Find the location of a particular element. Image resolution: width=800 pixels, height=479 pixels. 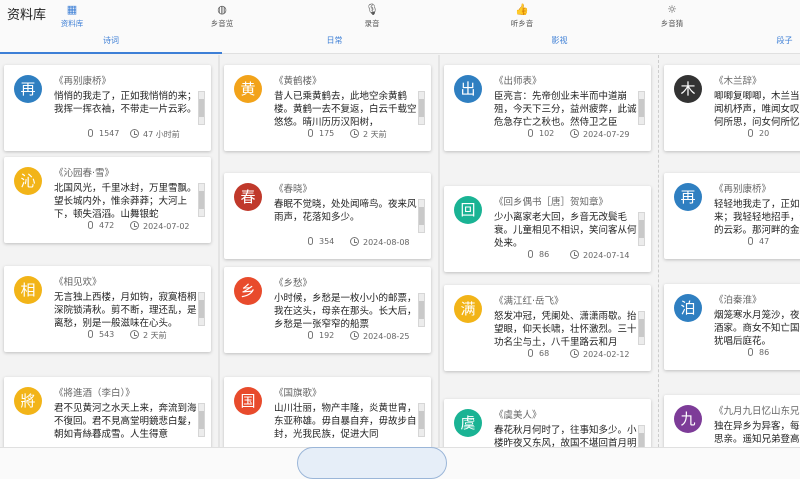

poem-avatar: 黄 is located at coordinates (248, 89).